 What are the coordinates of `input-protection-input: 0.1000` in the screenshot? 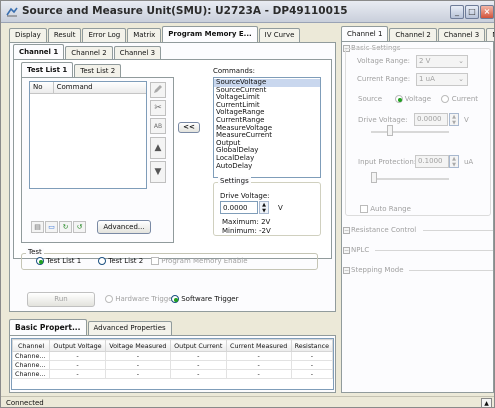 It's located at (432, 161).